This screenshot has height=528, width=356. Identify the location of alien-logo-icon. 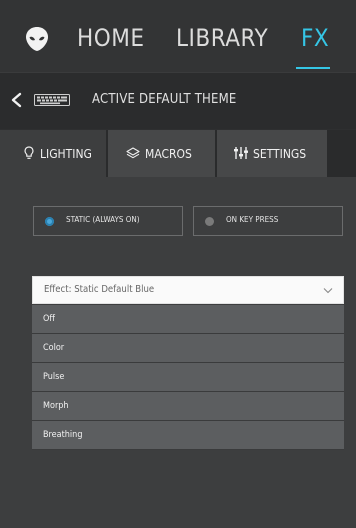
(37, 39).